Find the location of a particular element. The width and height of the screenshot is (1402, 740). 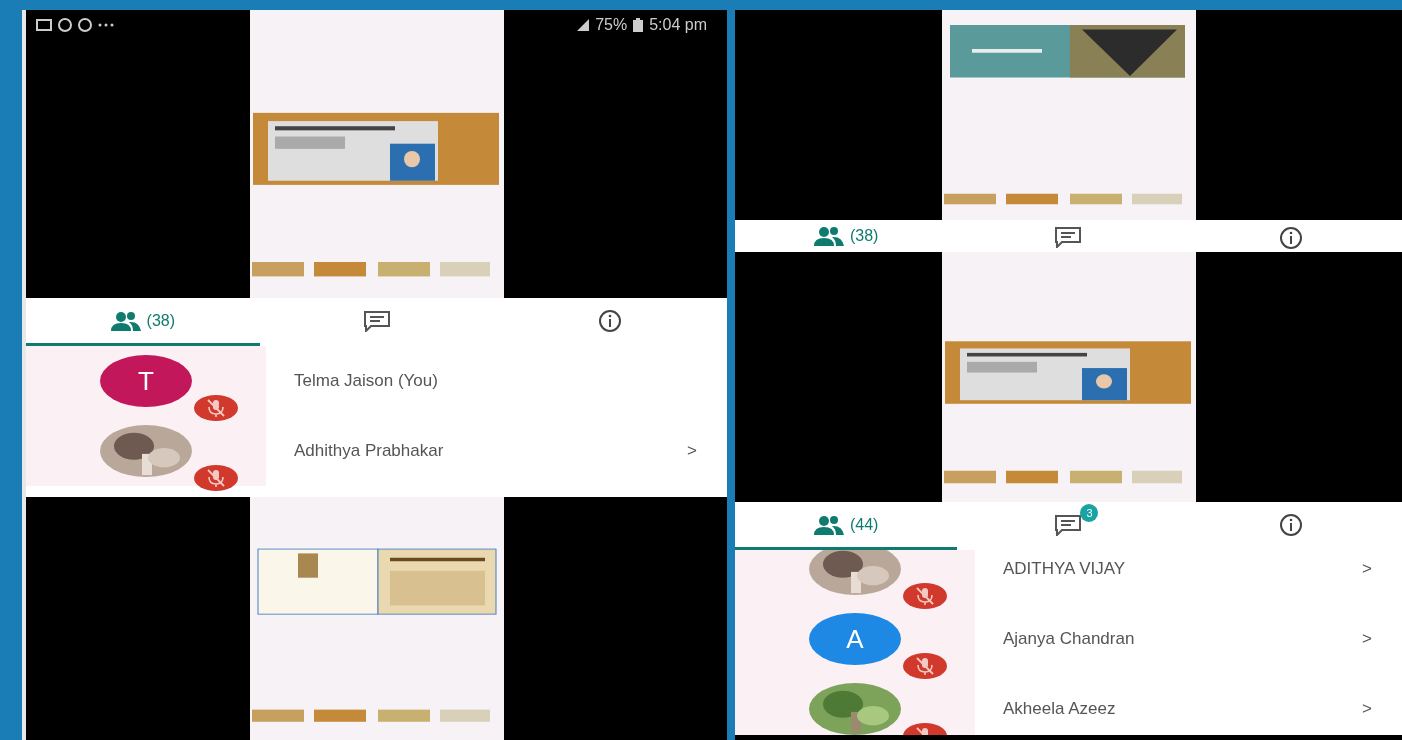

participant-name: Telma Jaison (You) is located at coordinates (510, 381).